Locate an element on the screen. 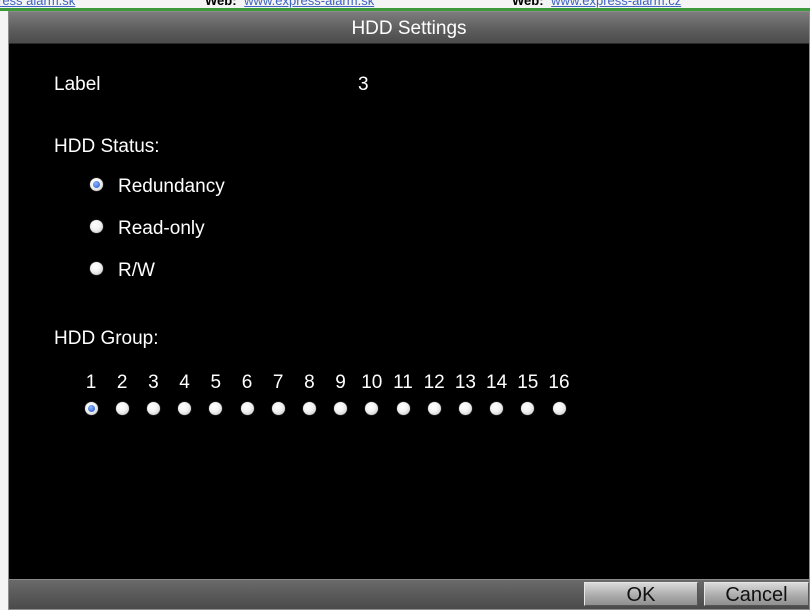 This screenshot has height=610, width=810. web-header-segment-1: ress alarm.sk is located at coordinates (37, 3).